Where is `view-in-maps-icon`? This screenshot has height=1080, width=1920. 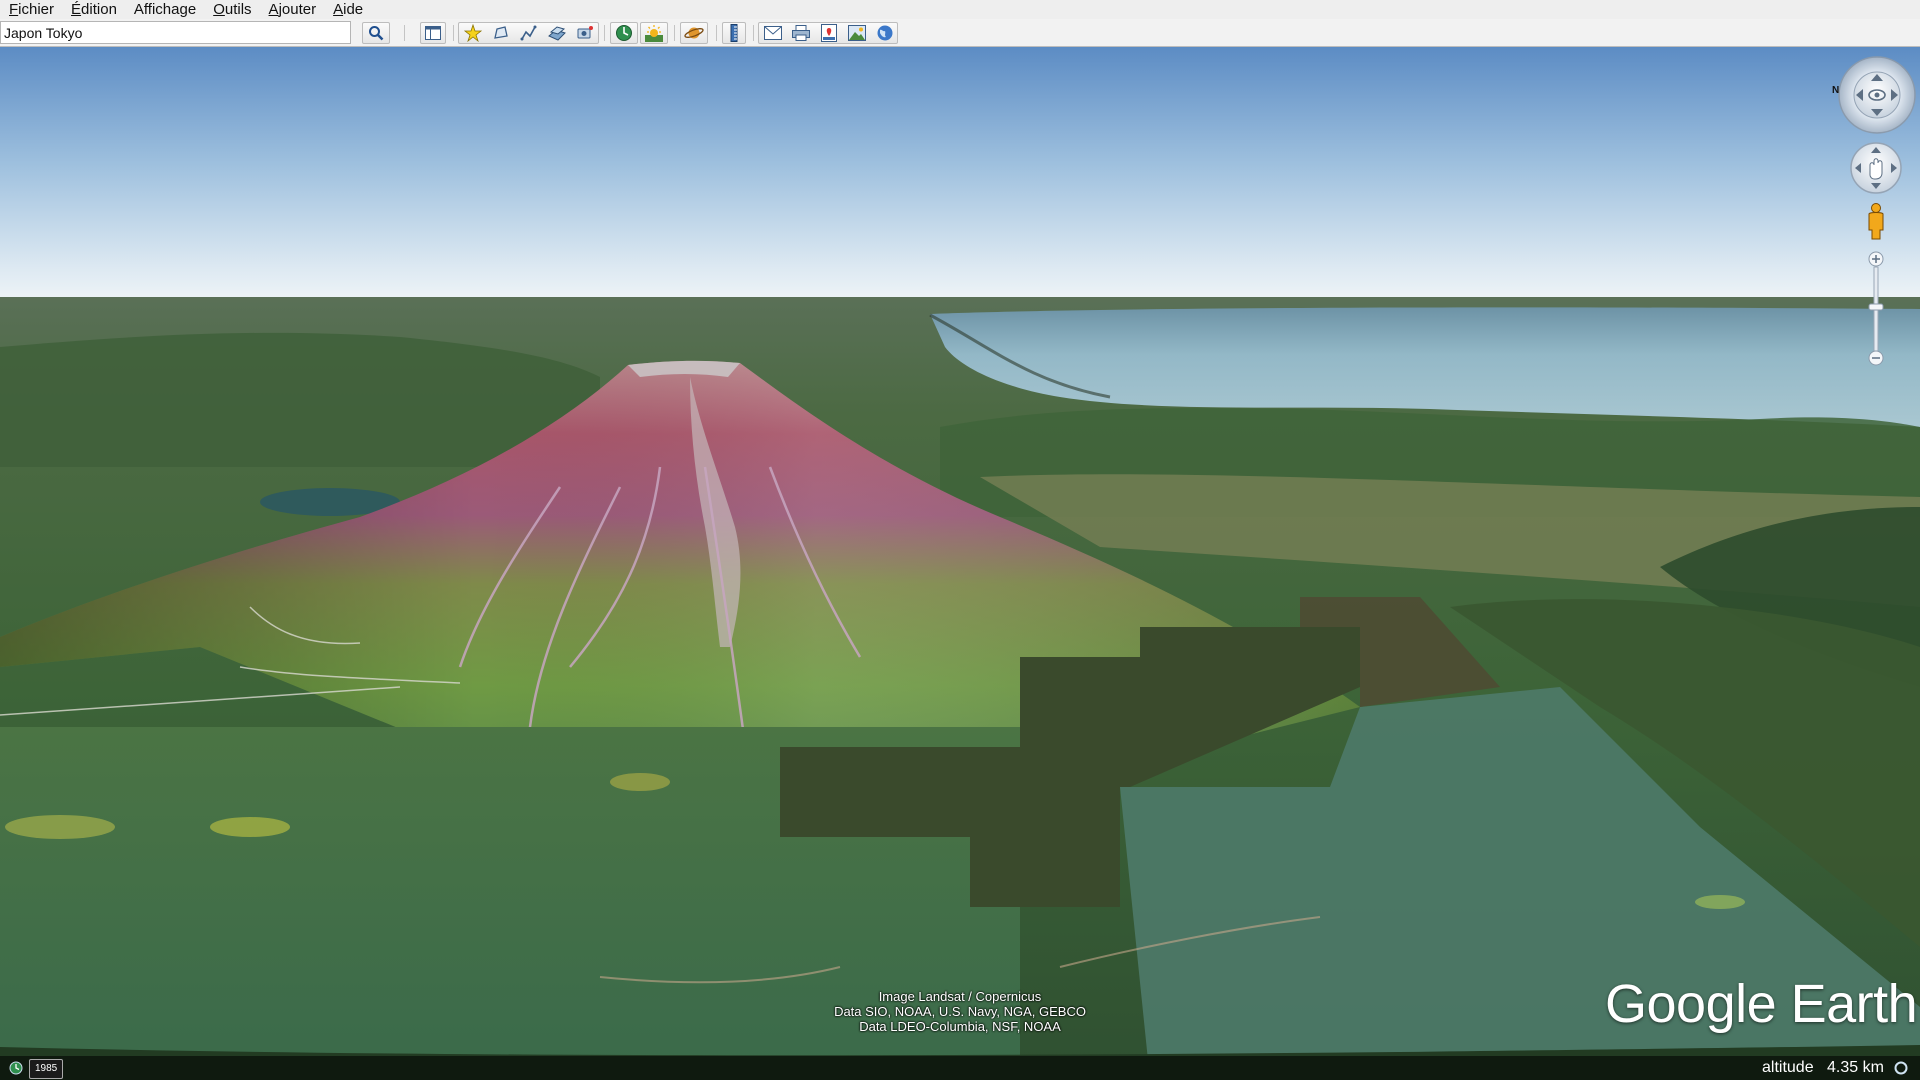
view-in-maps-icon is located at coordinates (829, 33).